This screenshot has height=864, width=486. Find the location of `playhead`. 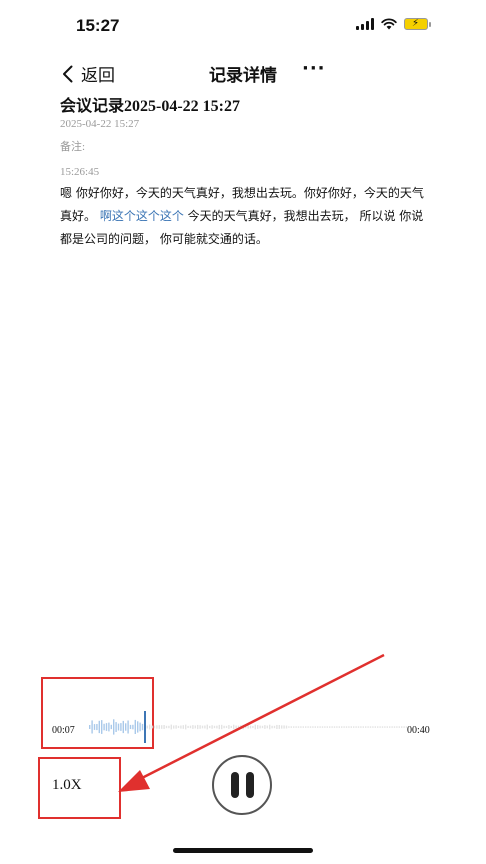

playhead is located at coordinates (145, 727).